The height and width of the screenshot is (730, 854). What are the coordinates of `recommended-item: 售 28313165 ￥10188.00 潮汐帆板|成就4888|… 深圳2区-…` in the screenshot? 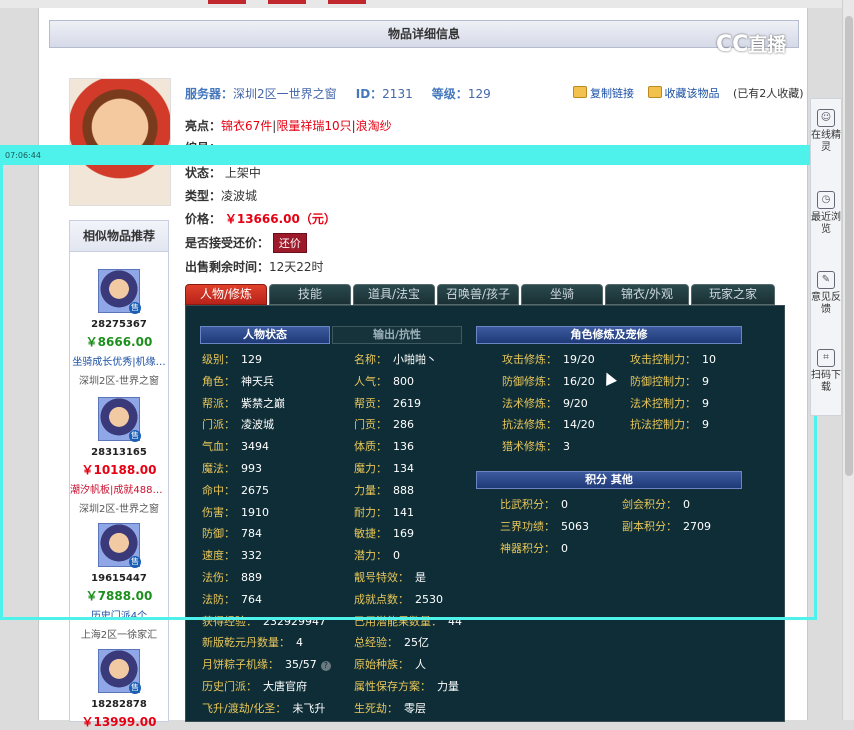 It's located at (119, 456).